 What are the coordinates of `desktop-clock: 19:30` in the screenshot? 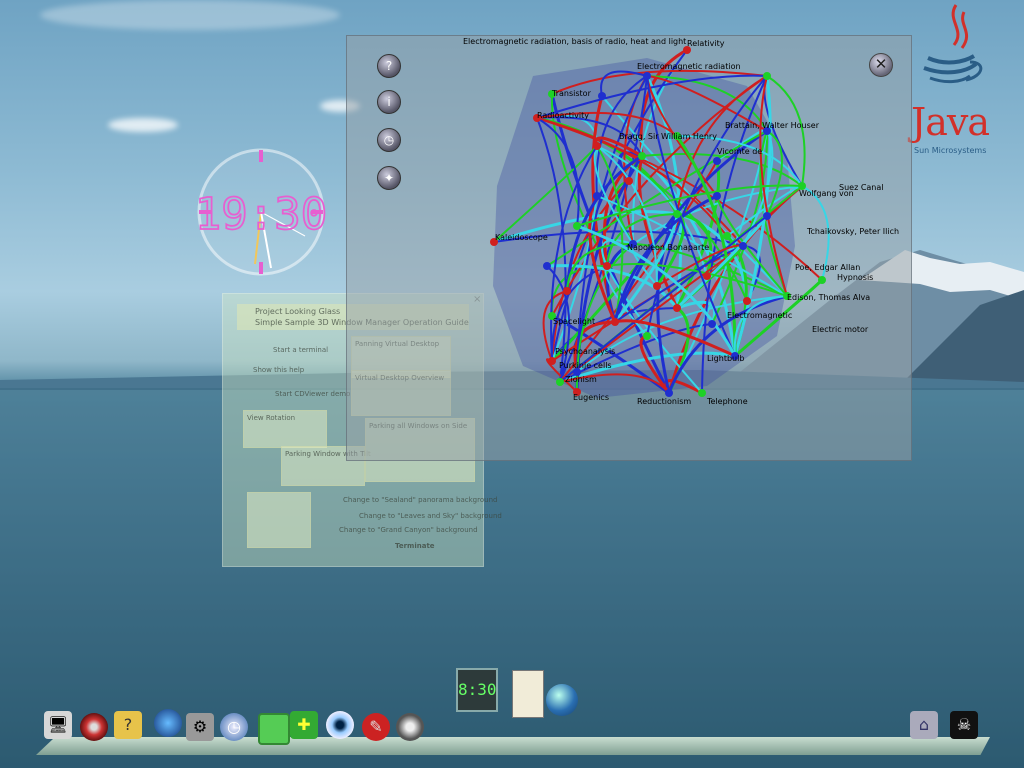 It's located at (261, 212).